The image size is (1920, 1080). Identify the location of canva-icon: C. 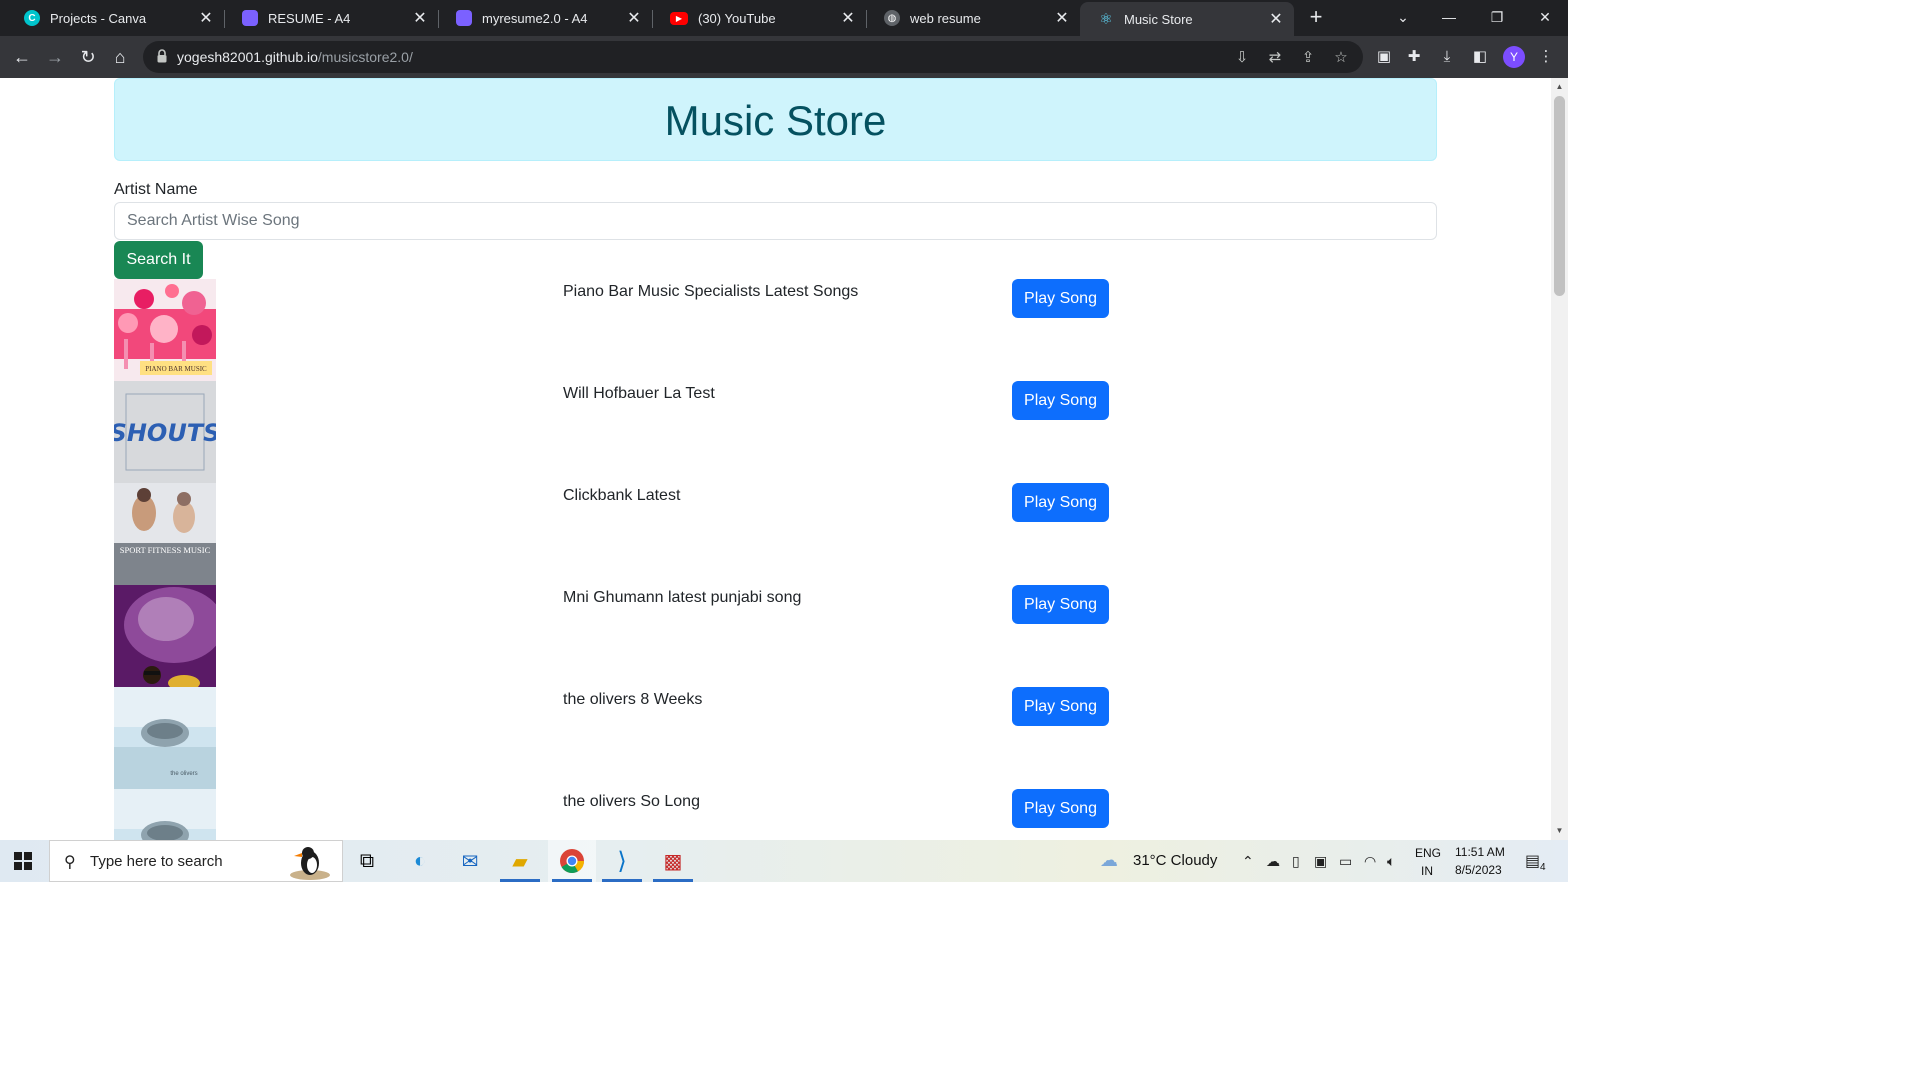
(32, 18).